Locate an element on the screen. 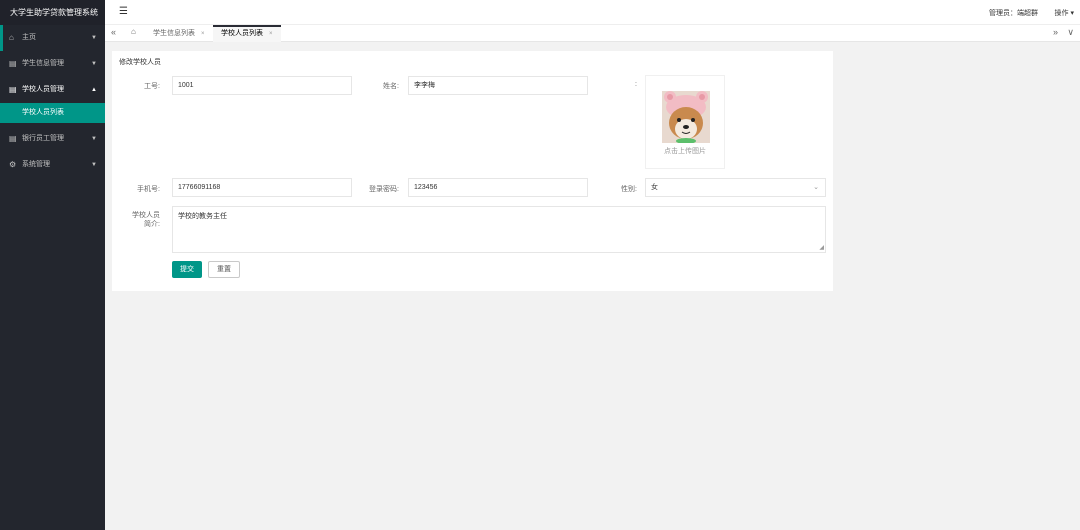 The height and width of the screenshot is (530, 1080). gender-label: 性别: is located at coordinates (629, 189).